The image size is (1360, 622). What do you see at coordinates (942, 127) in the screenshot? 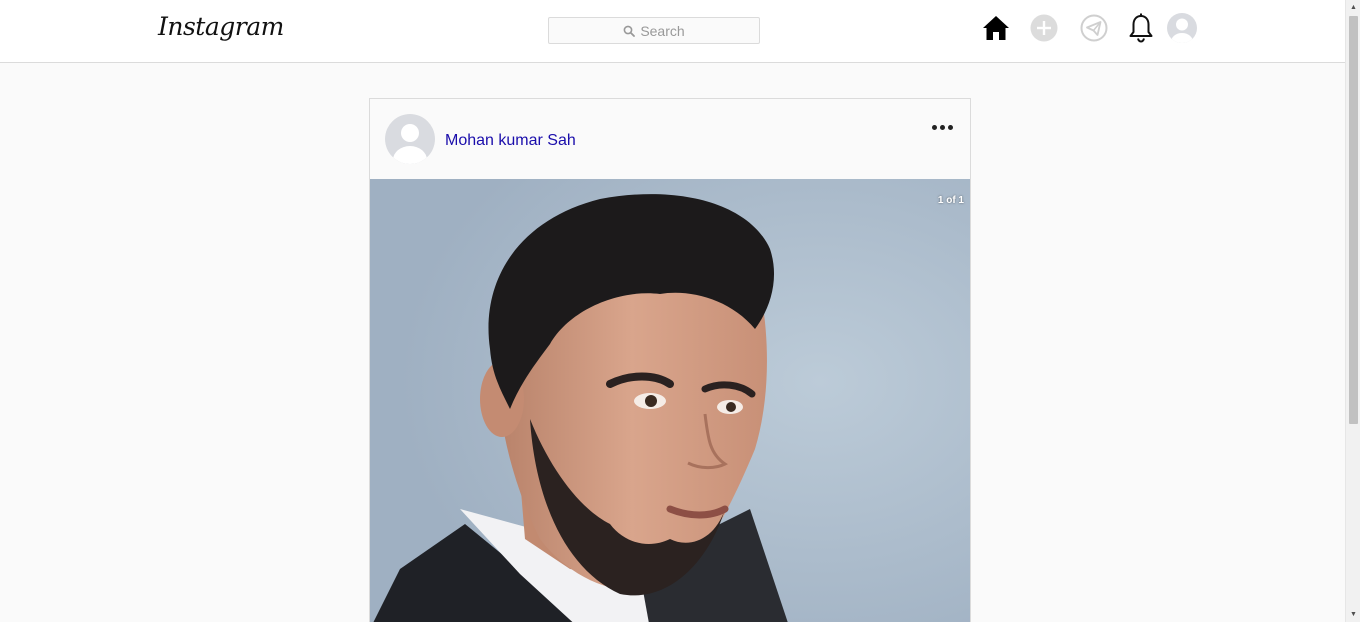
I see `more-options-icon` at bounding box center [942, 127].